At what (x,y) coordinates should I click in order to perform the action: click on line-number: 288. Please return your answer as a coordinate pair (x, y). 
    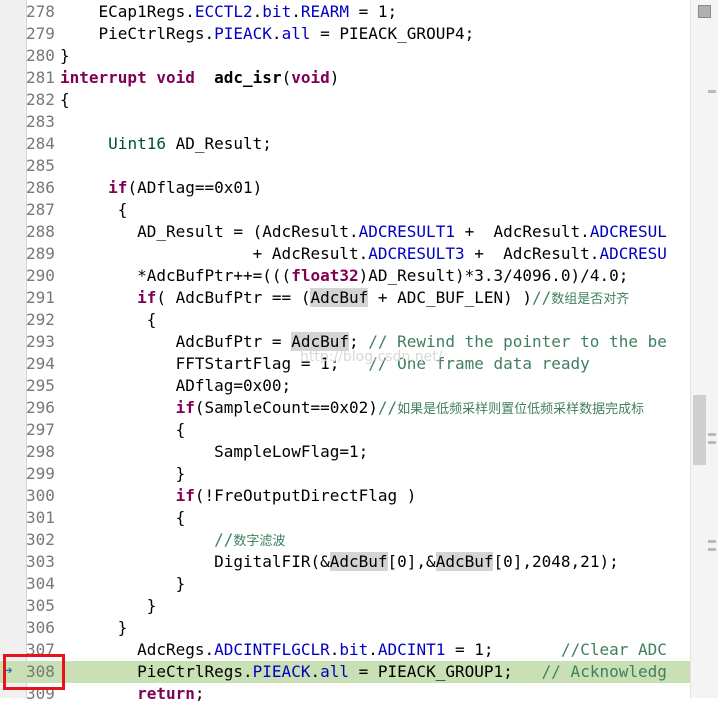
    Looking at the image, I should click on (40, 231).